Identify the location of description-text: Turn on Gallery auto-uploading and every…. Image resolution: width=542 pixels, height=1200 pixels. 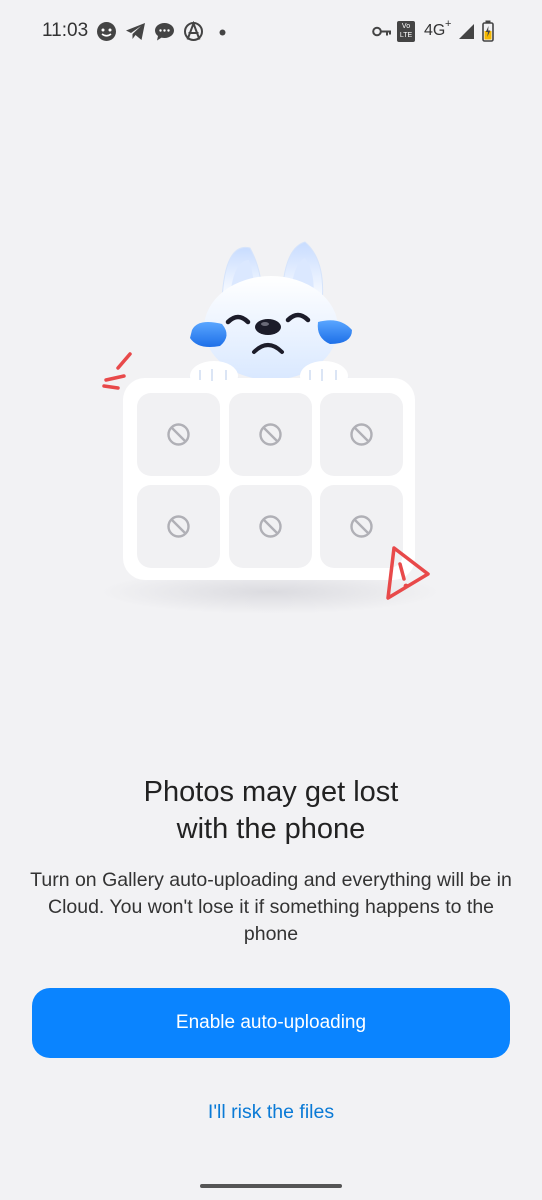
(271, 907).